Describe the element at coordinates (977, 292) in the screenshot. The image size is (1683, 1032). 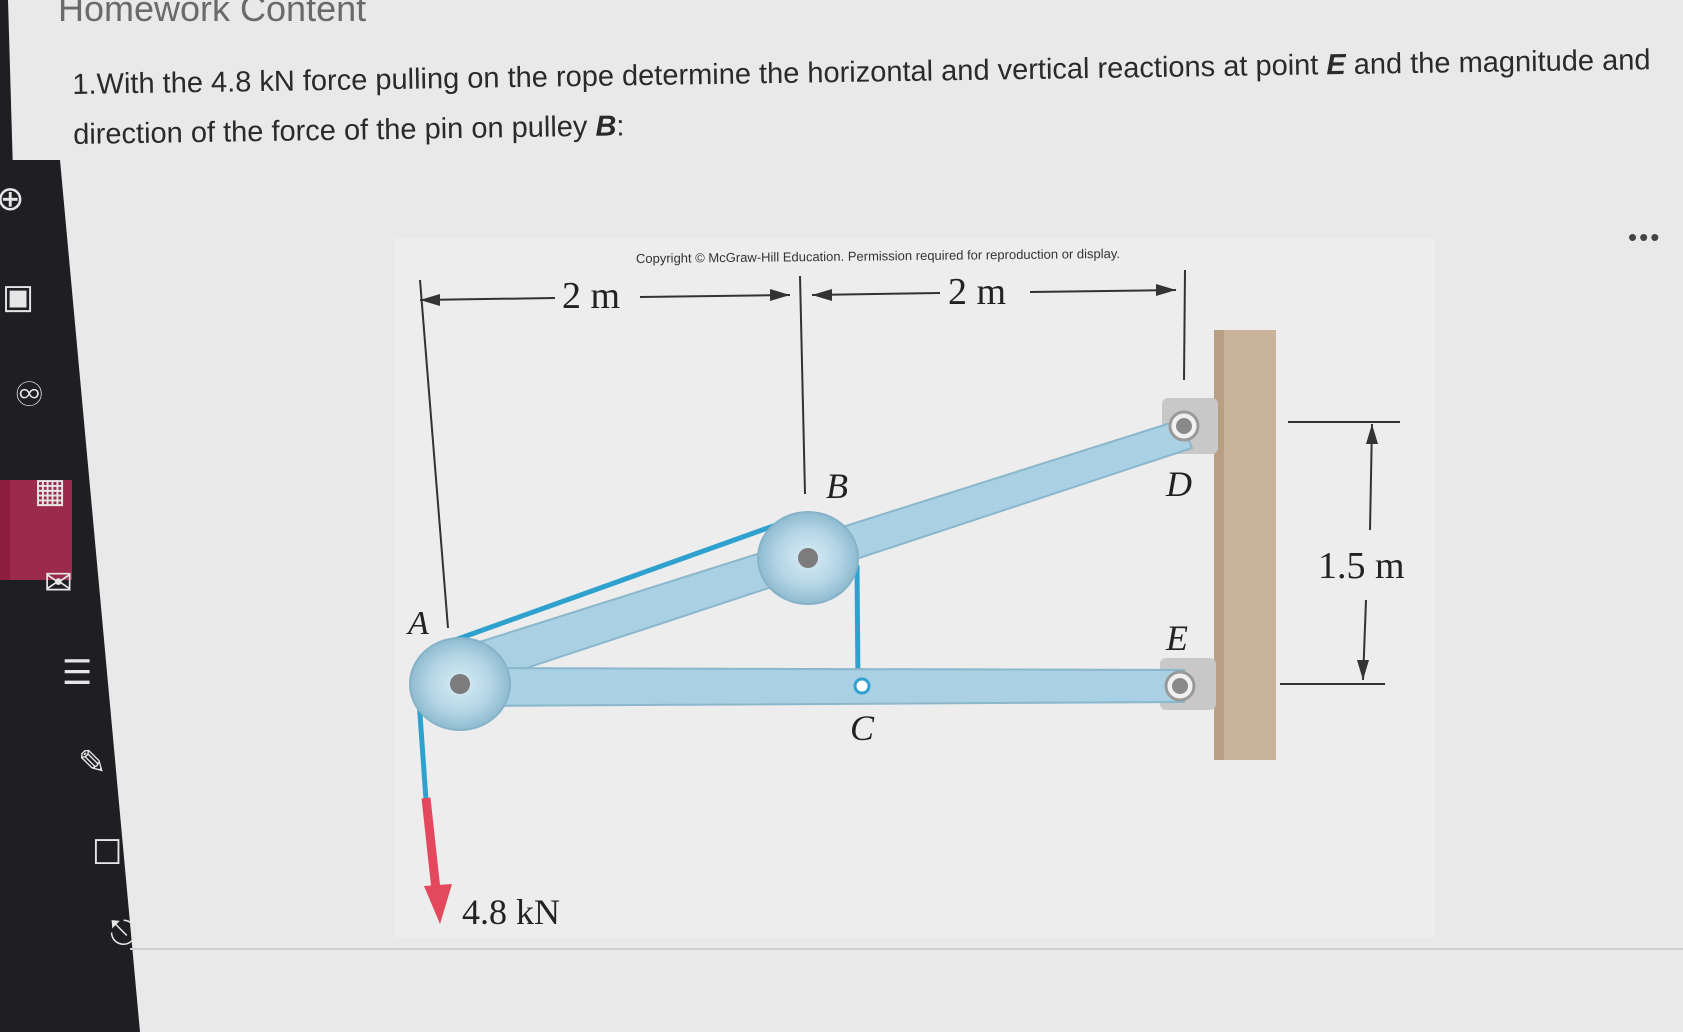
I see `dim-right-label: 2 m` at that location.